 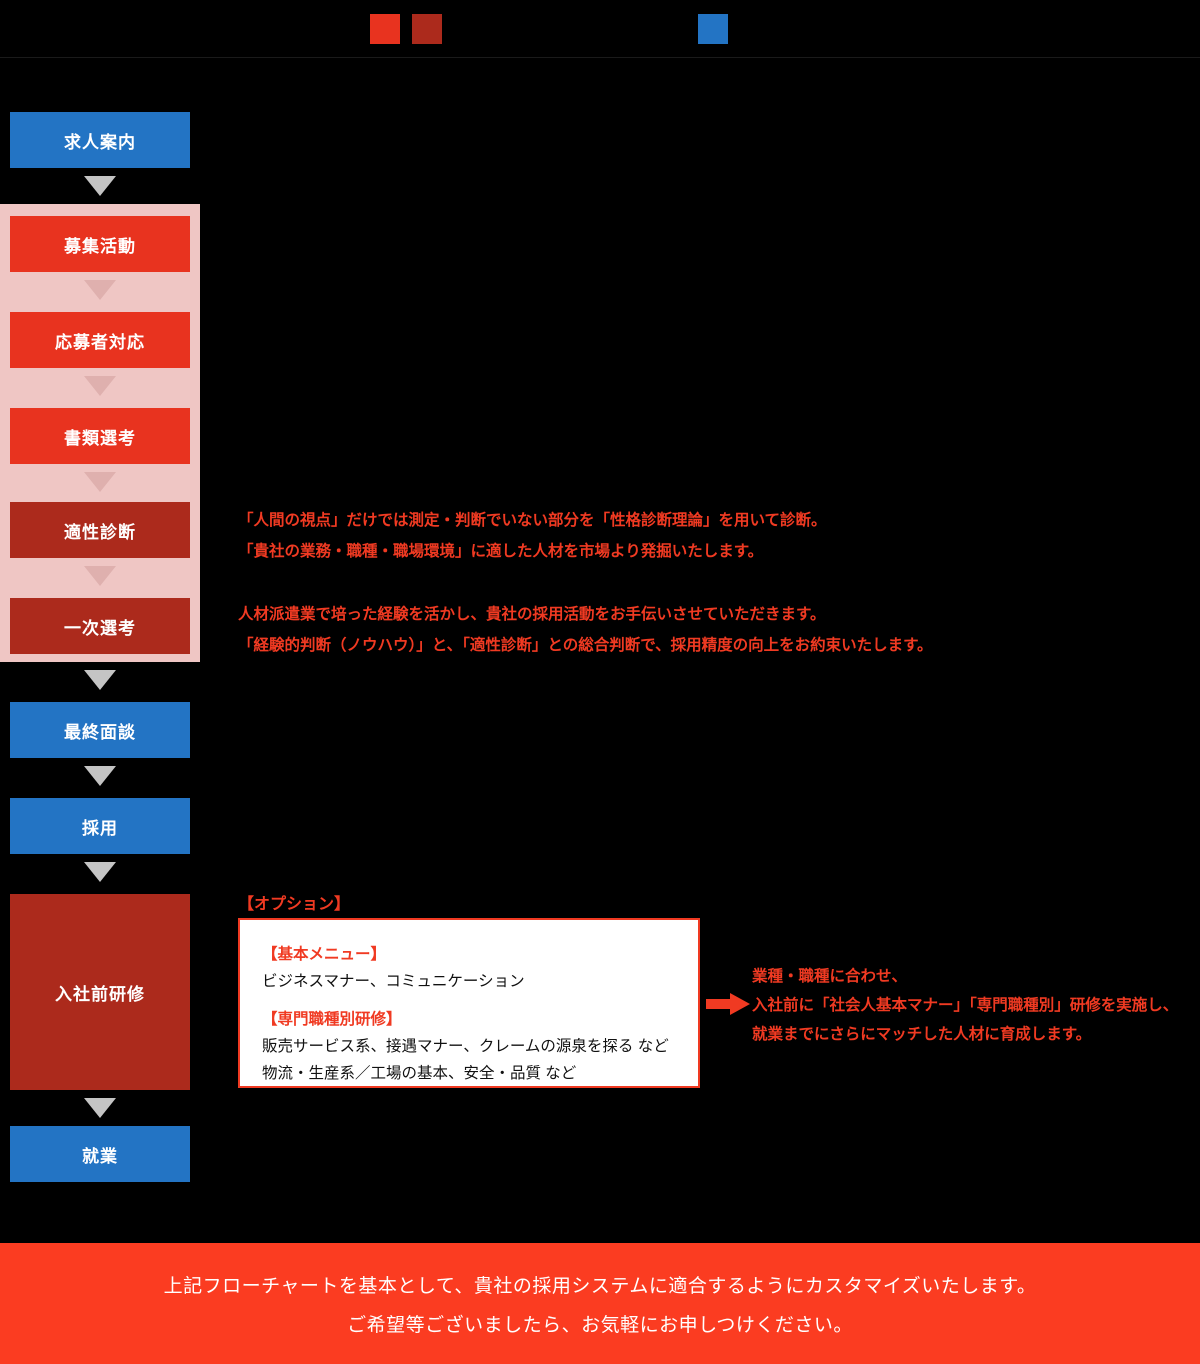 I want to click on flow-step-label: 入社前研修, so click(x=100, y=994).